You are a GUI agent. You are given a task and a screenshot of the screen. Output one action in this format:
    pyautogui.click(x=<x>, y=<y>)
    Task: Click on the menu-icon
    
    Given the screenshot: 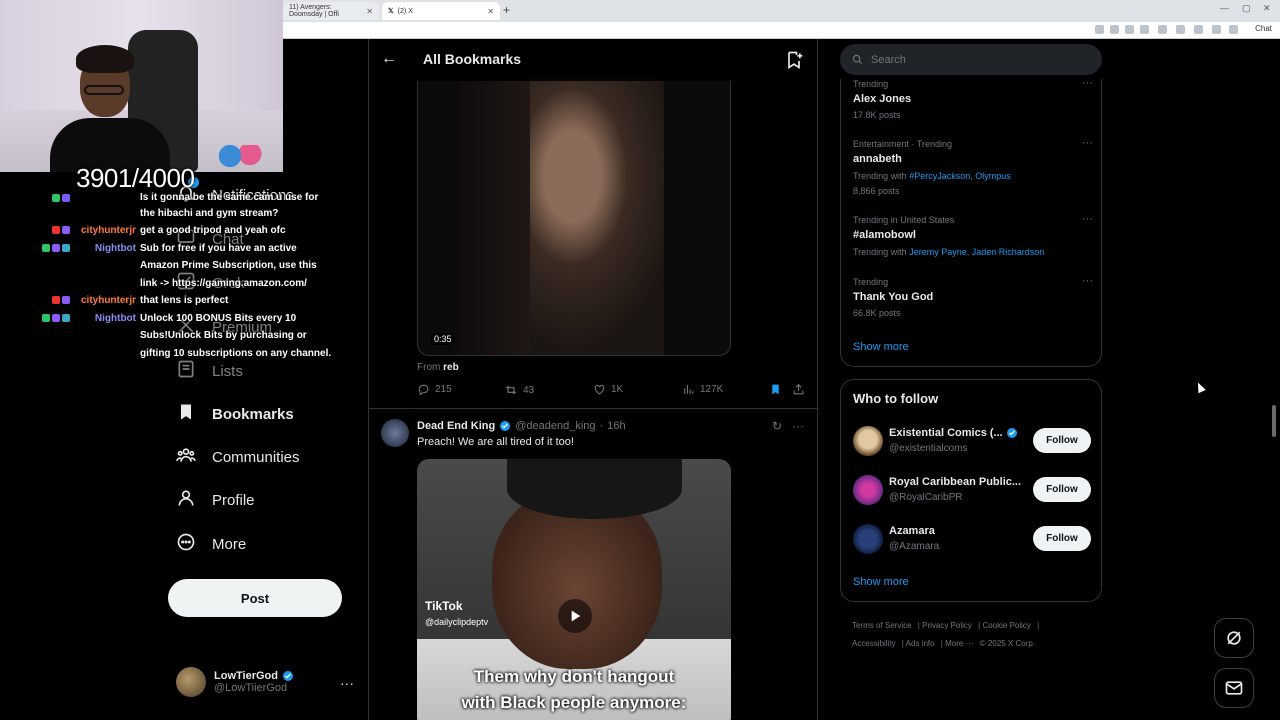 What is the action you would take?
    pyautogui.click(x=1233, y=29)
    